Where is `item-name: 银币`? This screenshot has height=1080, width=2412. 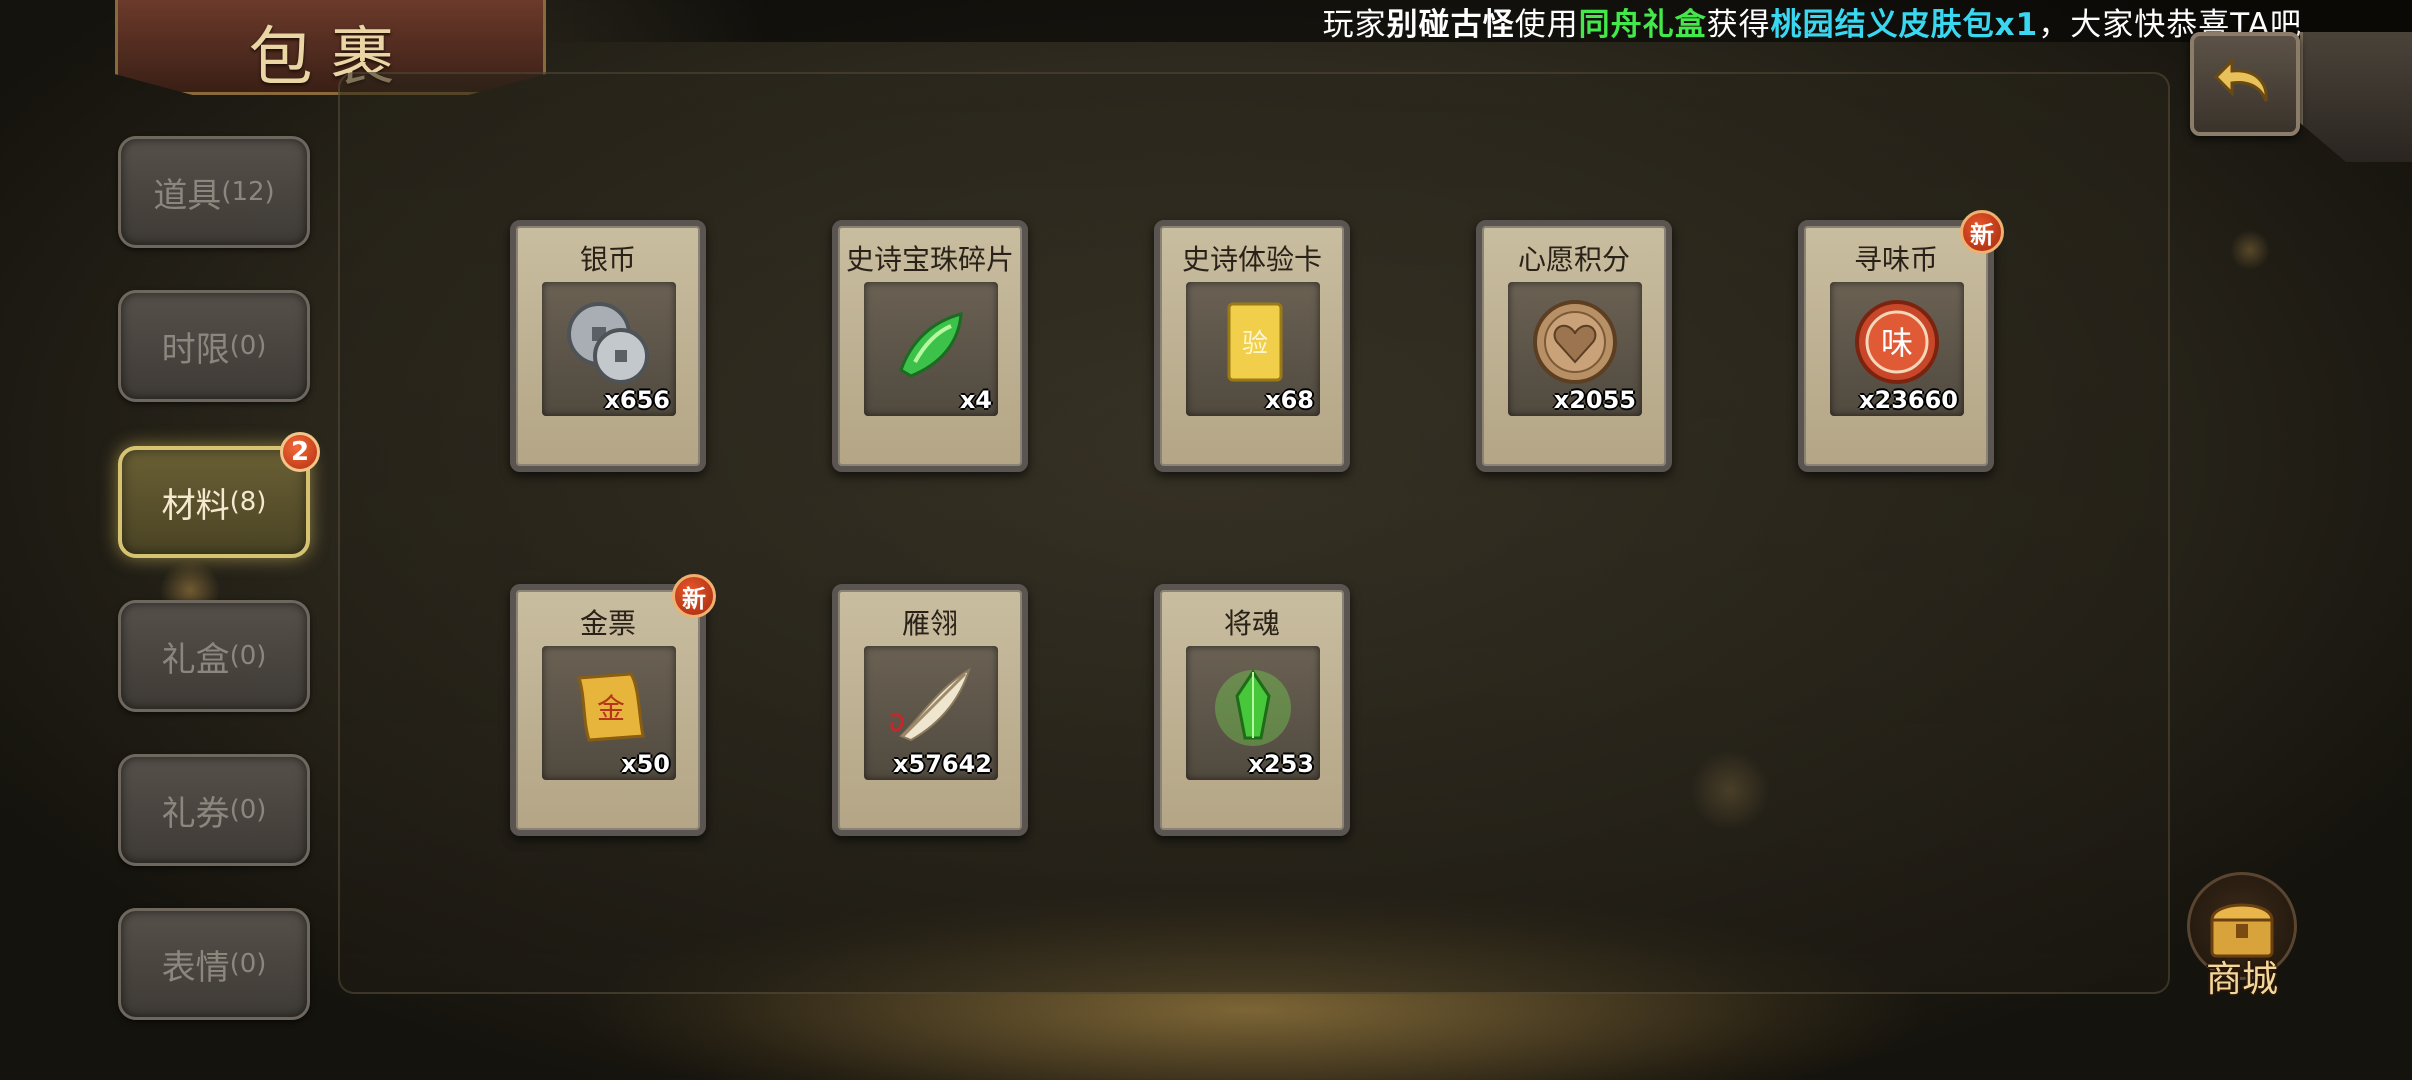 item-name: 银币 is located at coordinates (607, 259).